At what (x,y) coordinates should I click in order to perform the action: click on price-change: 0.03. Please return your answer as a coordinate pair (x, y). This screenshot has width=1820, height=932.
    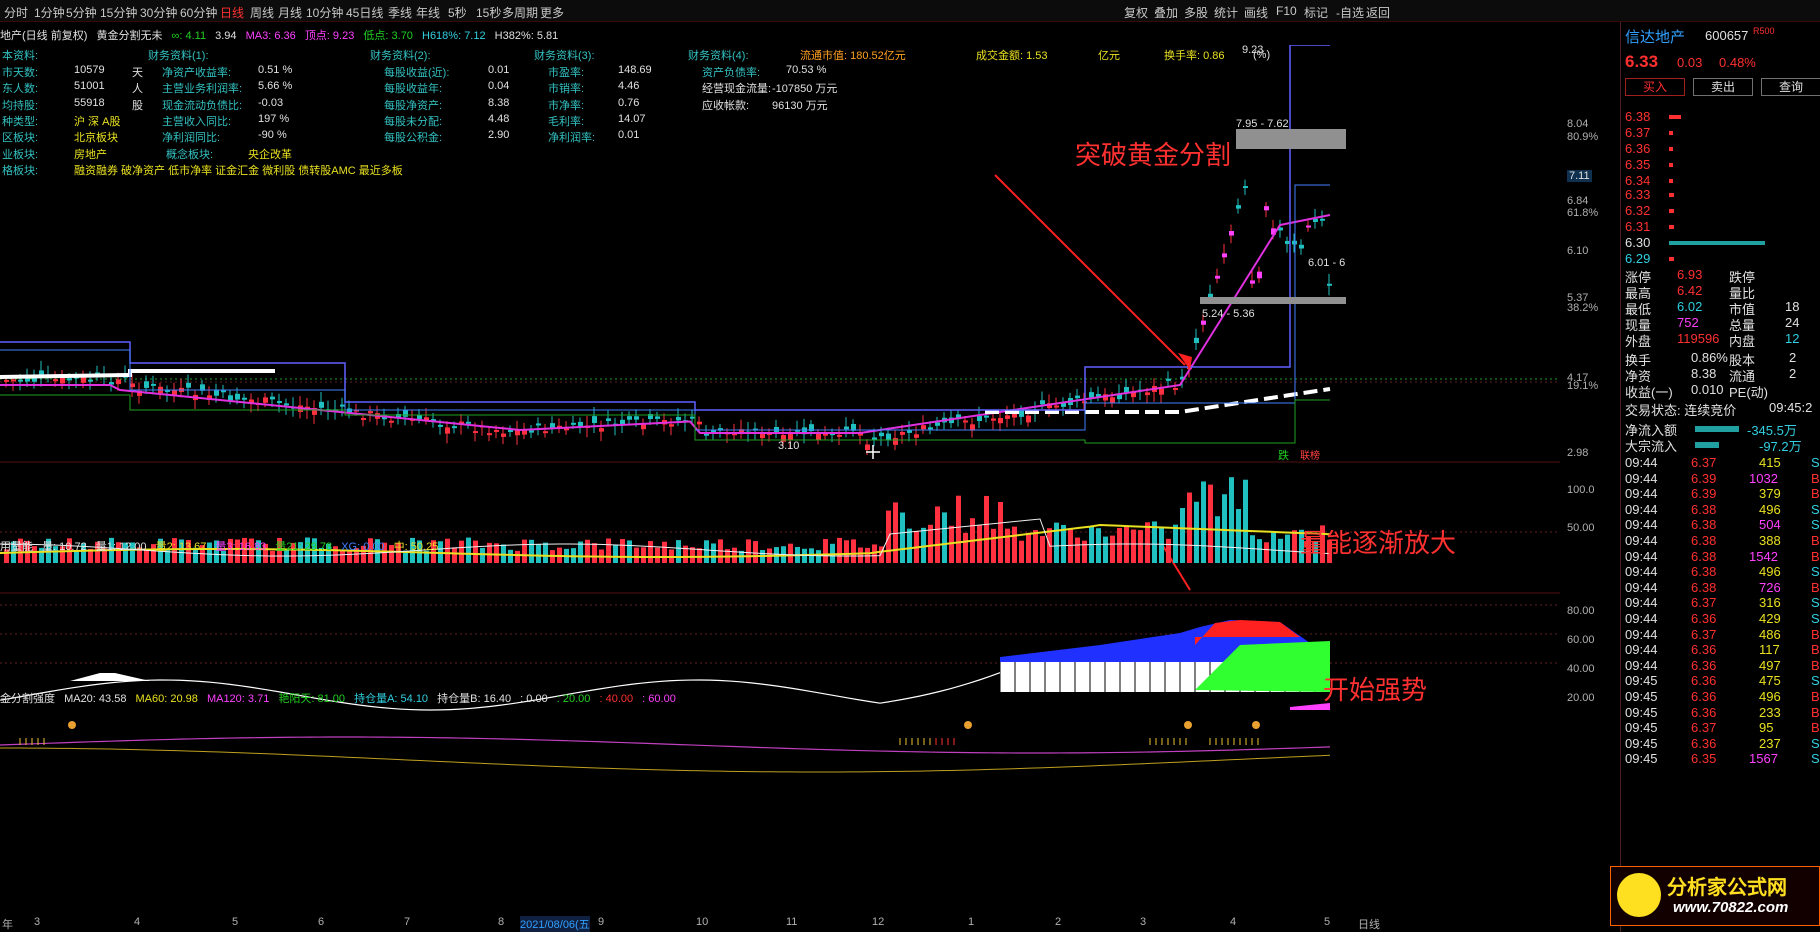
    Looking at the image, I should click on (1690, 62).